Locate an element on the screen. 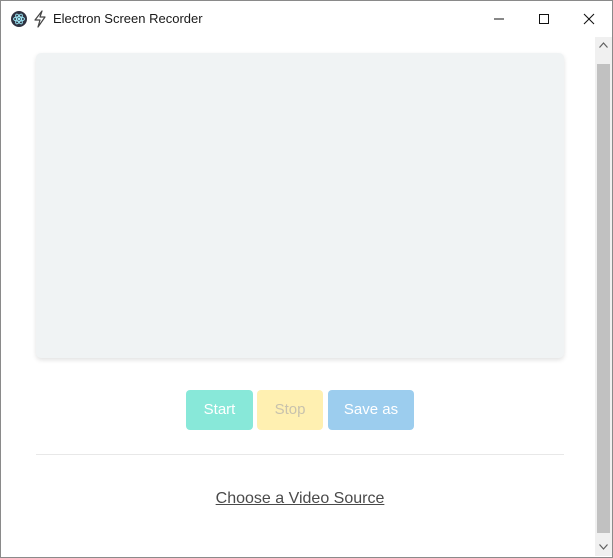 Image resolution: width=613 pixels, height=558 pixels. minimize-icon is located at coordinates (499, 19).